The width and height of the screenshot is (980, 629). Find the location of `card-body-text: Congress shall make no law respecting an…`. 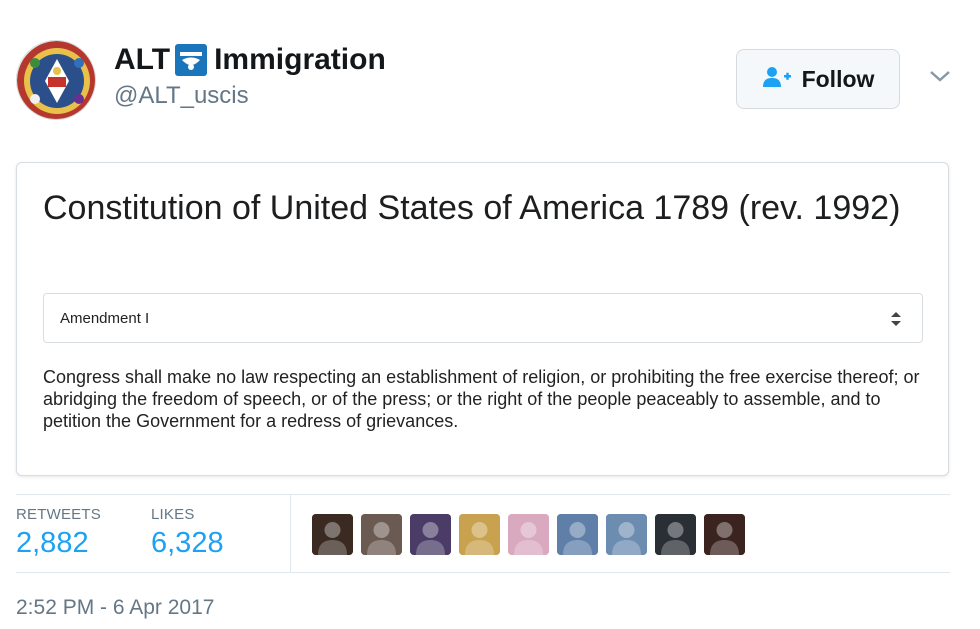

card-body-text: Congress shall make no law respecting an… is located at coordinates (481, 399).